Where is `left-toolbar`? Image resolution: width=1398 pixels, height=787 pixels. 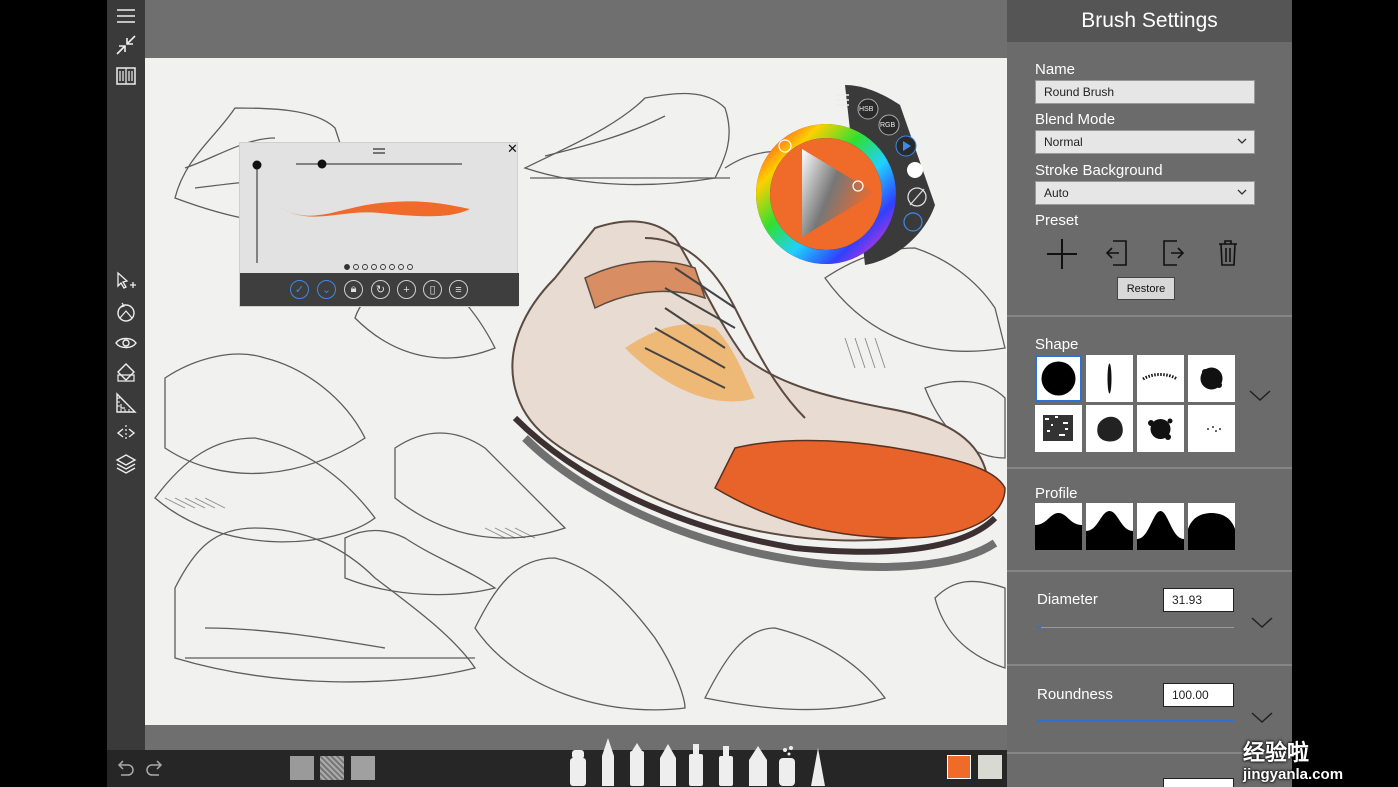 left-toolbar is located at coordinates (126, 375).